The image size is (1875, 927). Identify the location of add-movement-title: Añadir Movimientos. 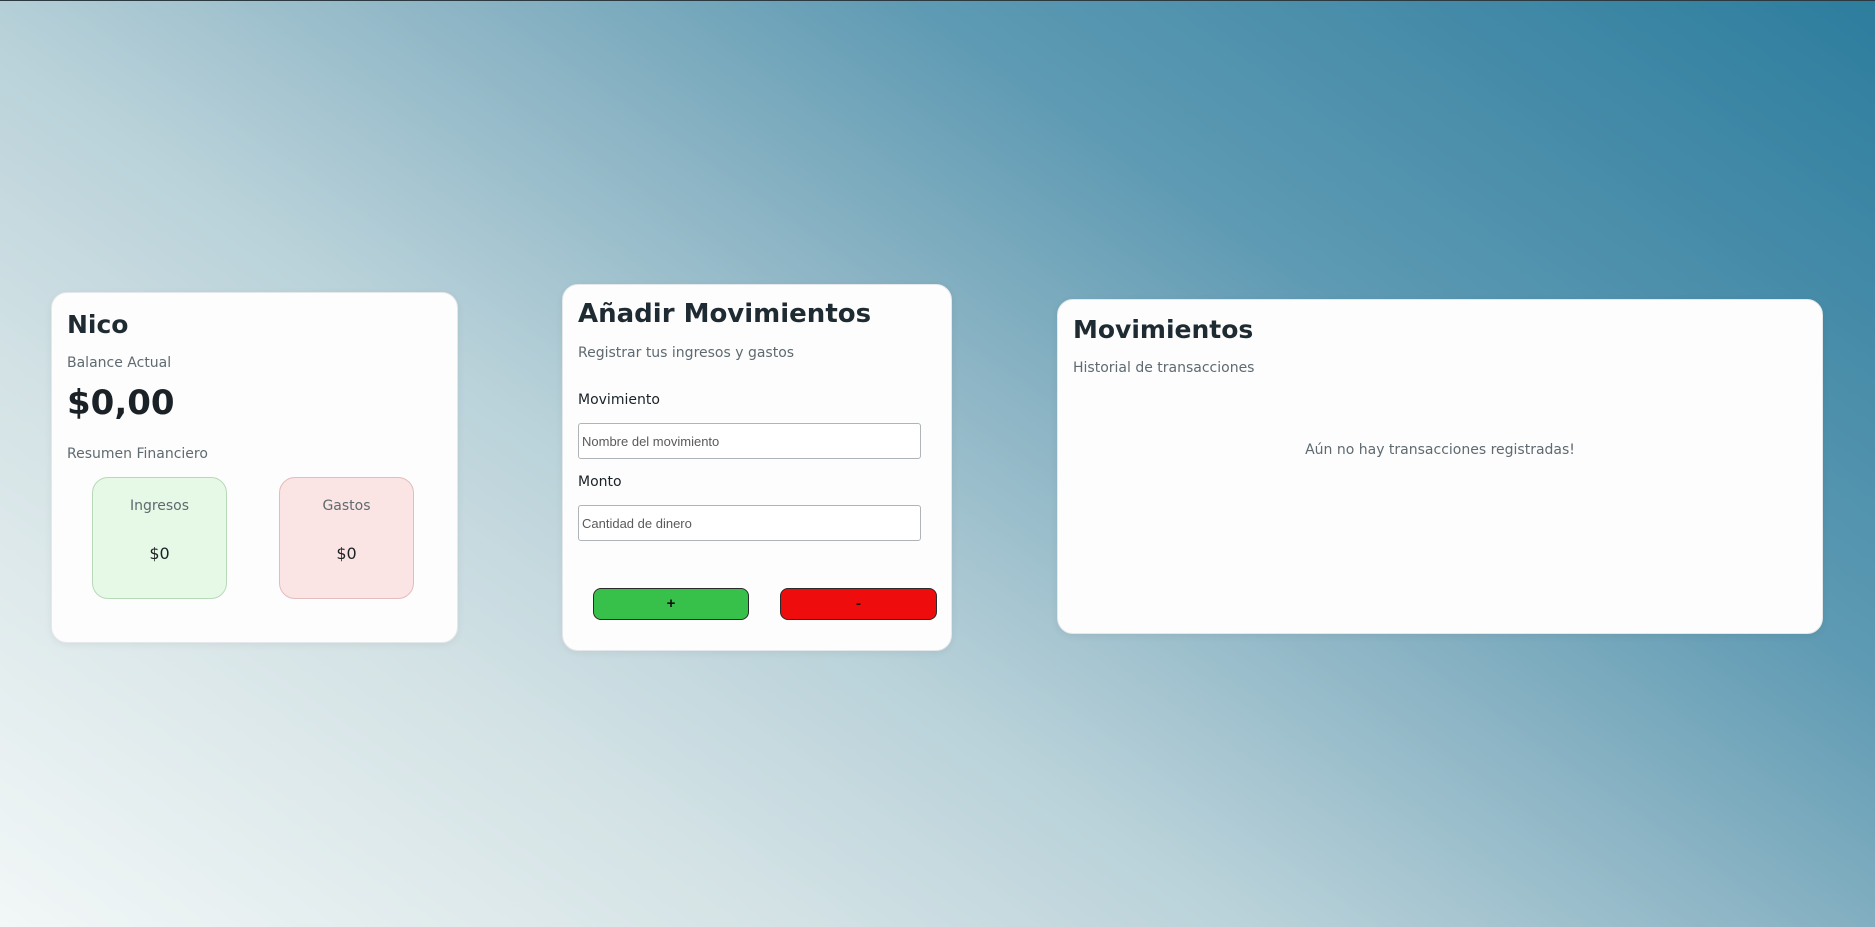
(725, 314).